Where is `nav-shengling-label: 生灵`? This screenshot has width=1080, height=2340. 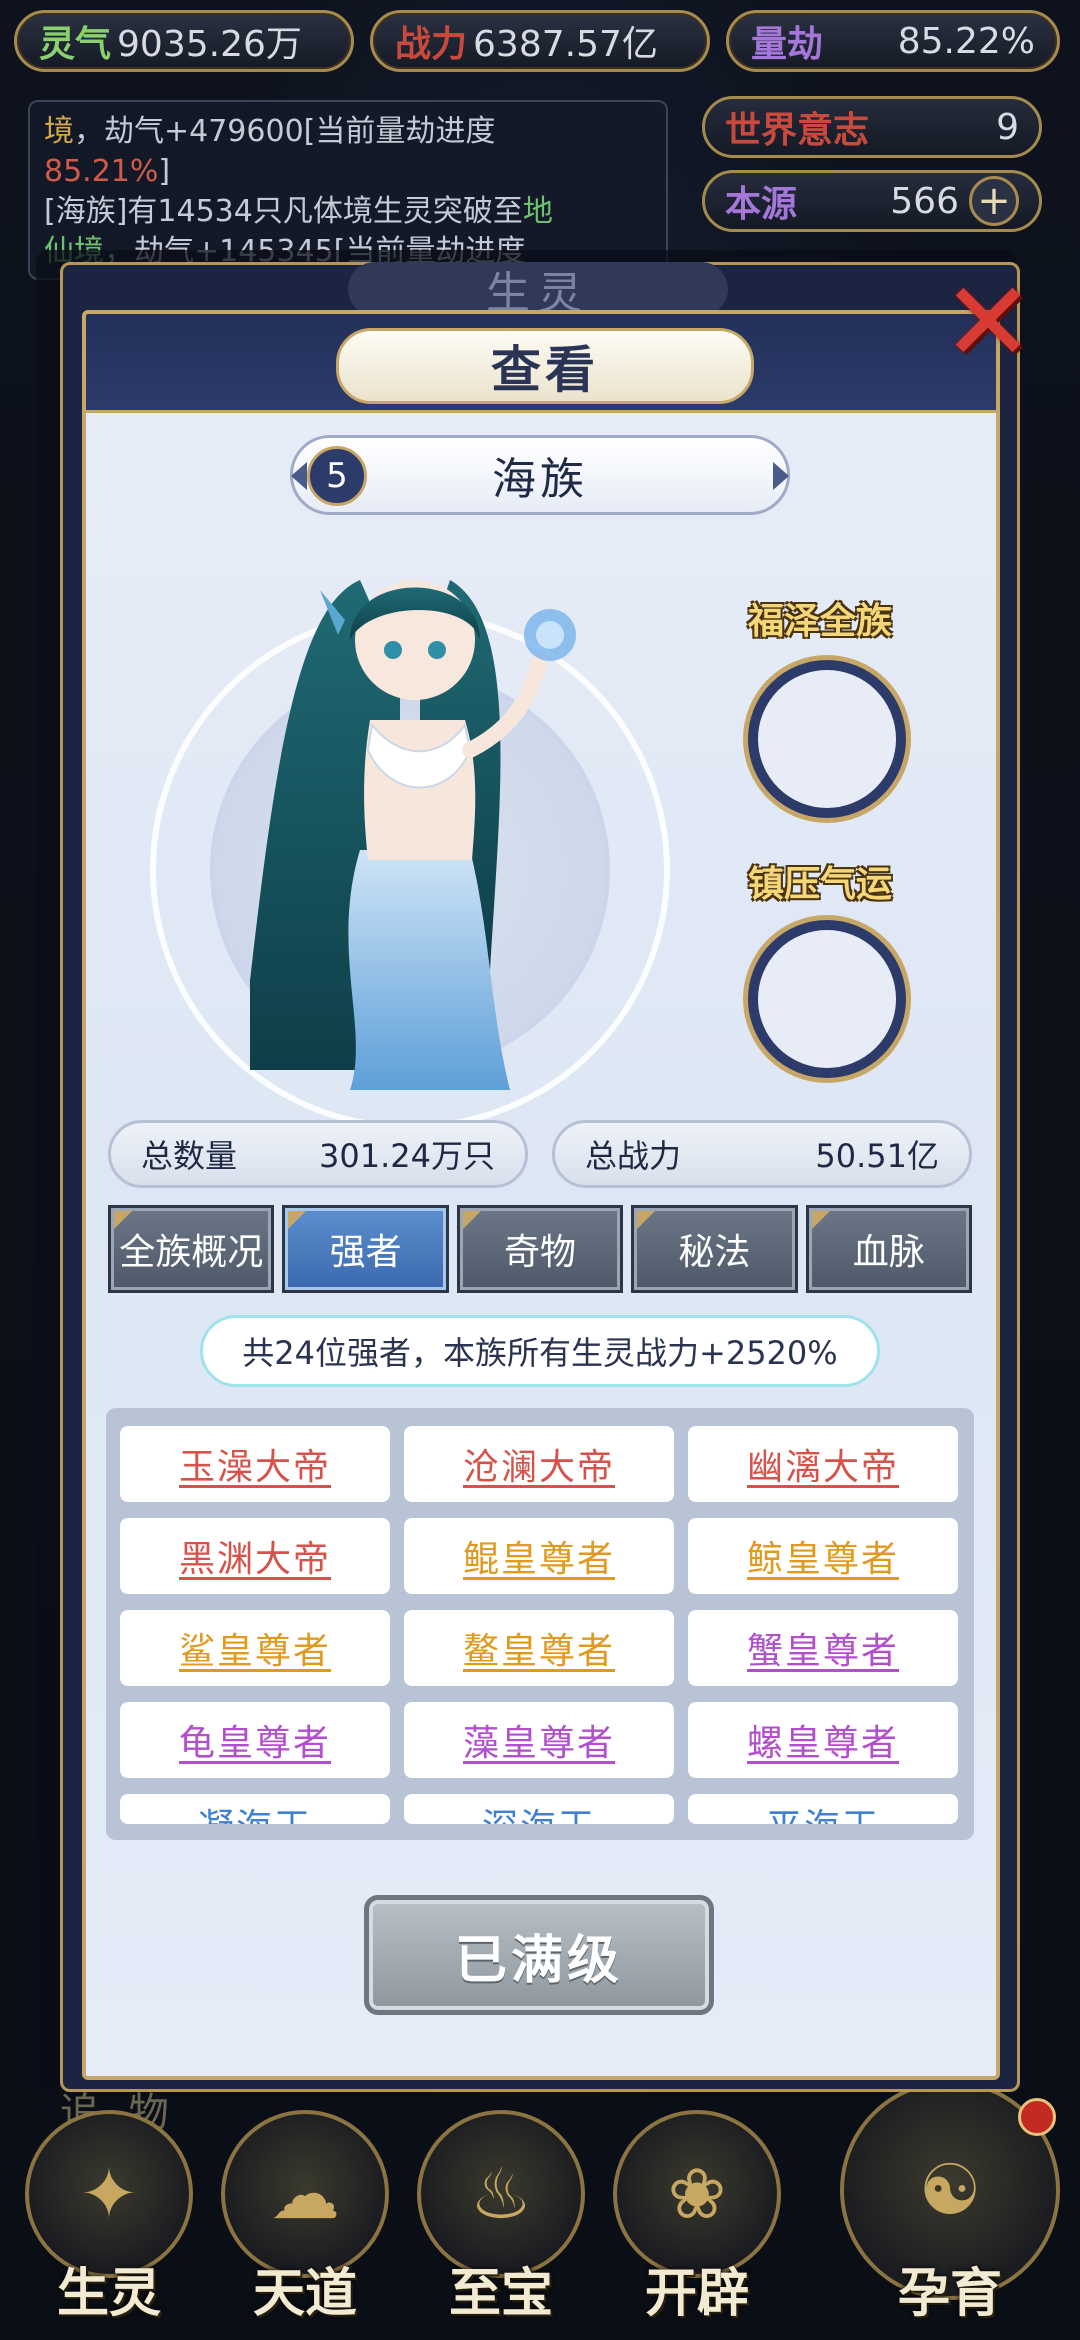
nav-shengling-label: 生灵 is located at coordinates (108, 2294).